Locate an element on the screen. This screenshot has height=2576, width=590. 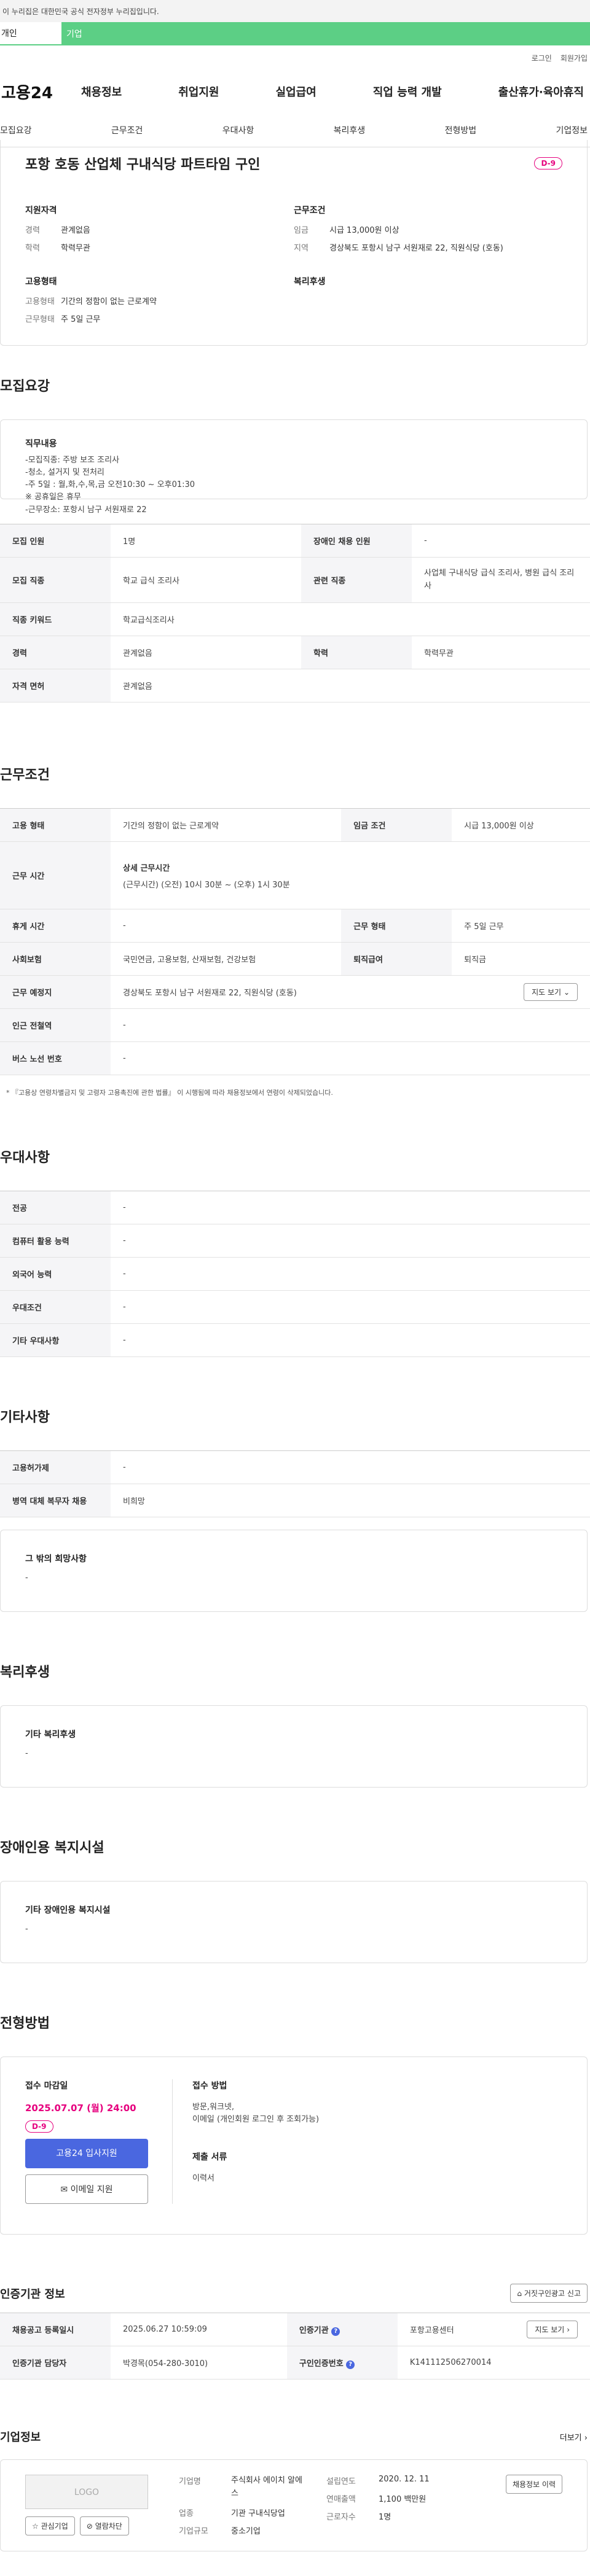
kv-value: 관계없음 is located at coordinates (76, 230).